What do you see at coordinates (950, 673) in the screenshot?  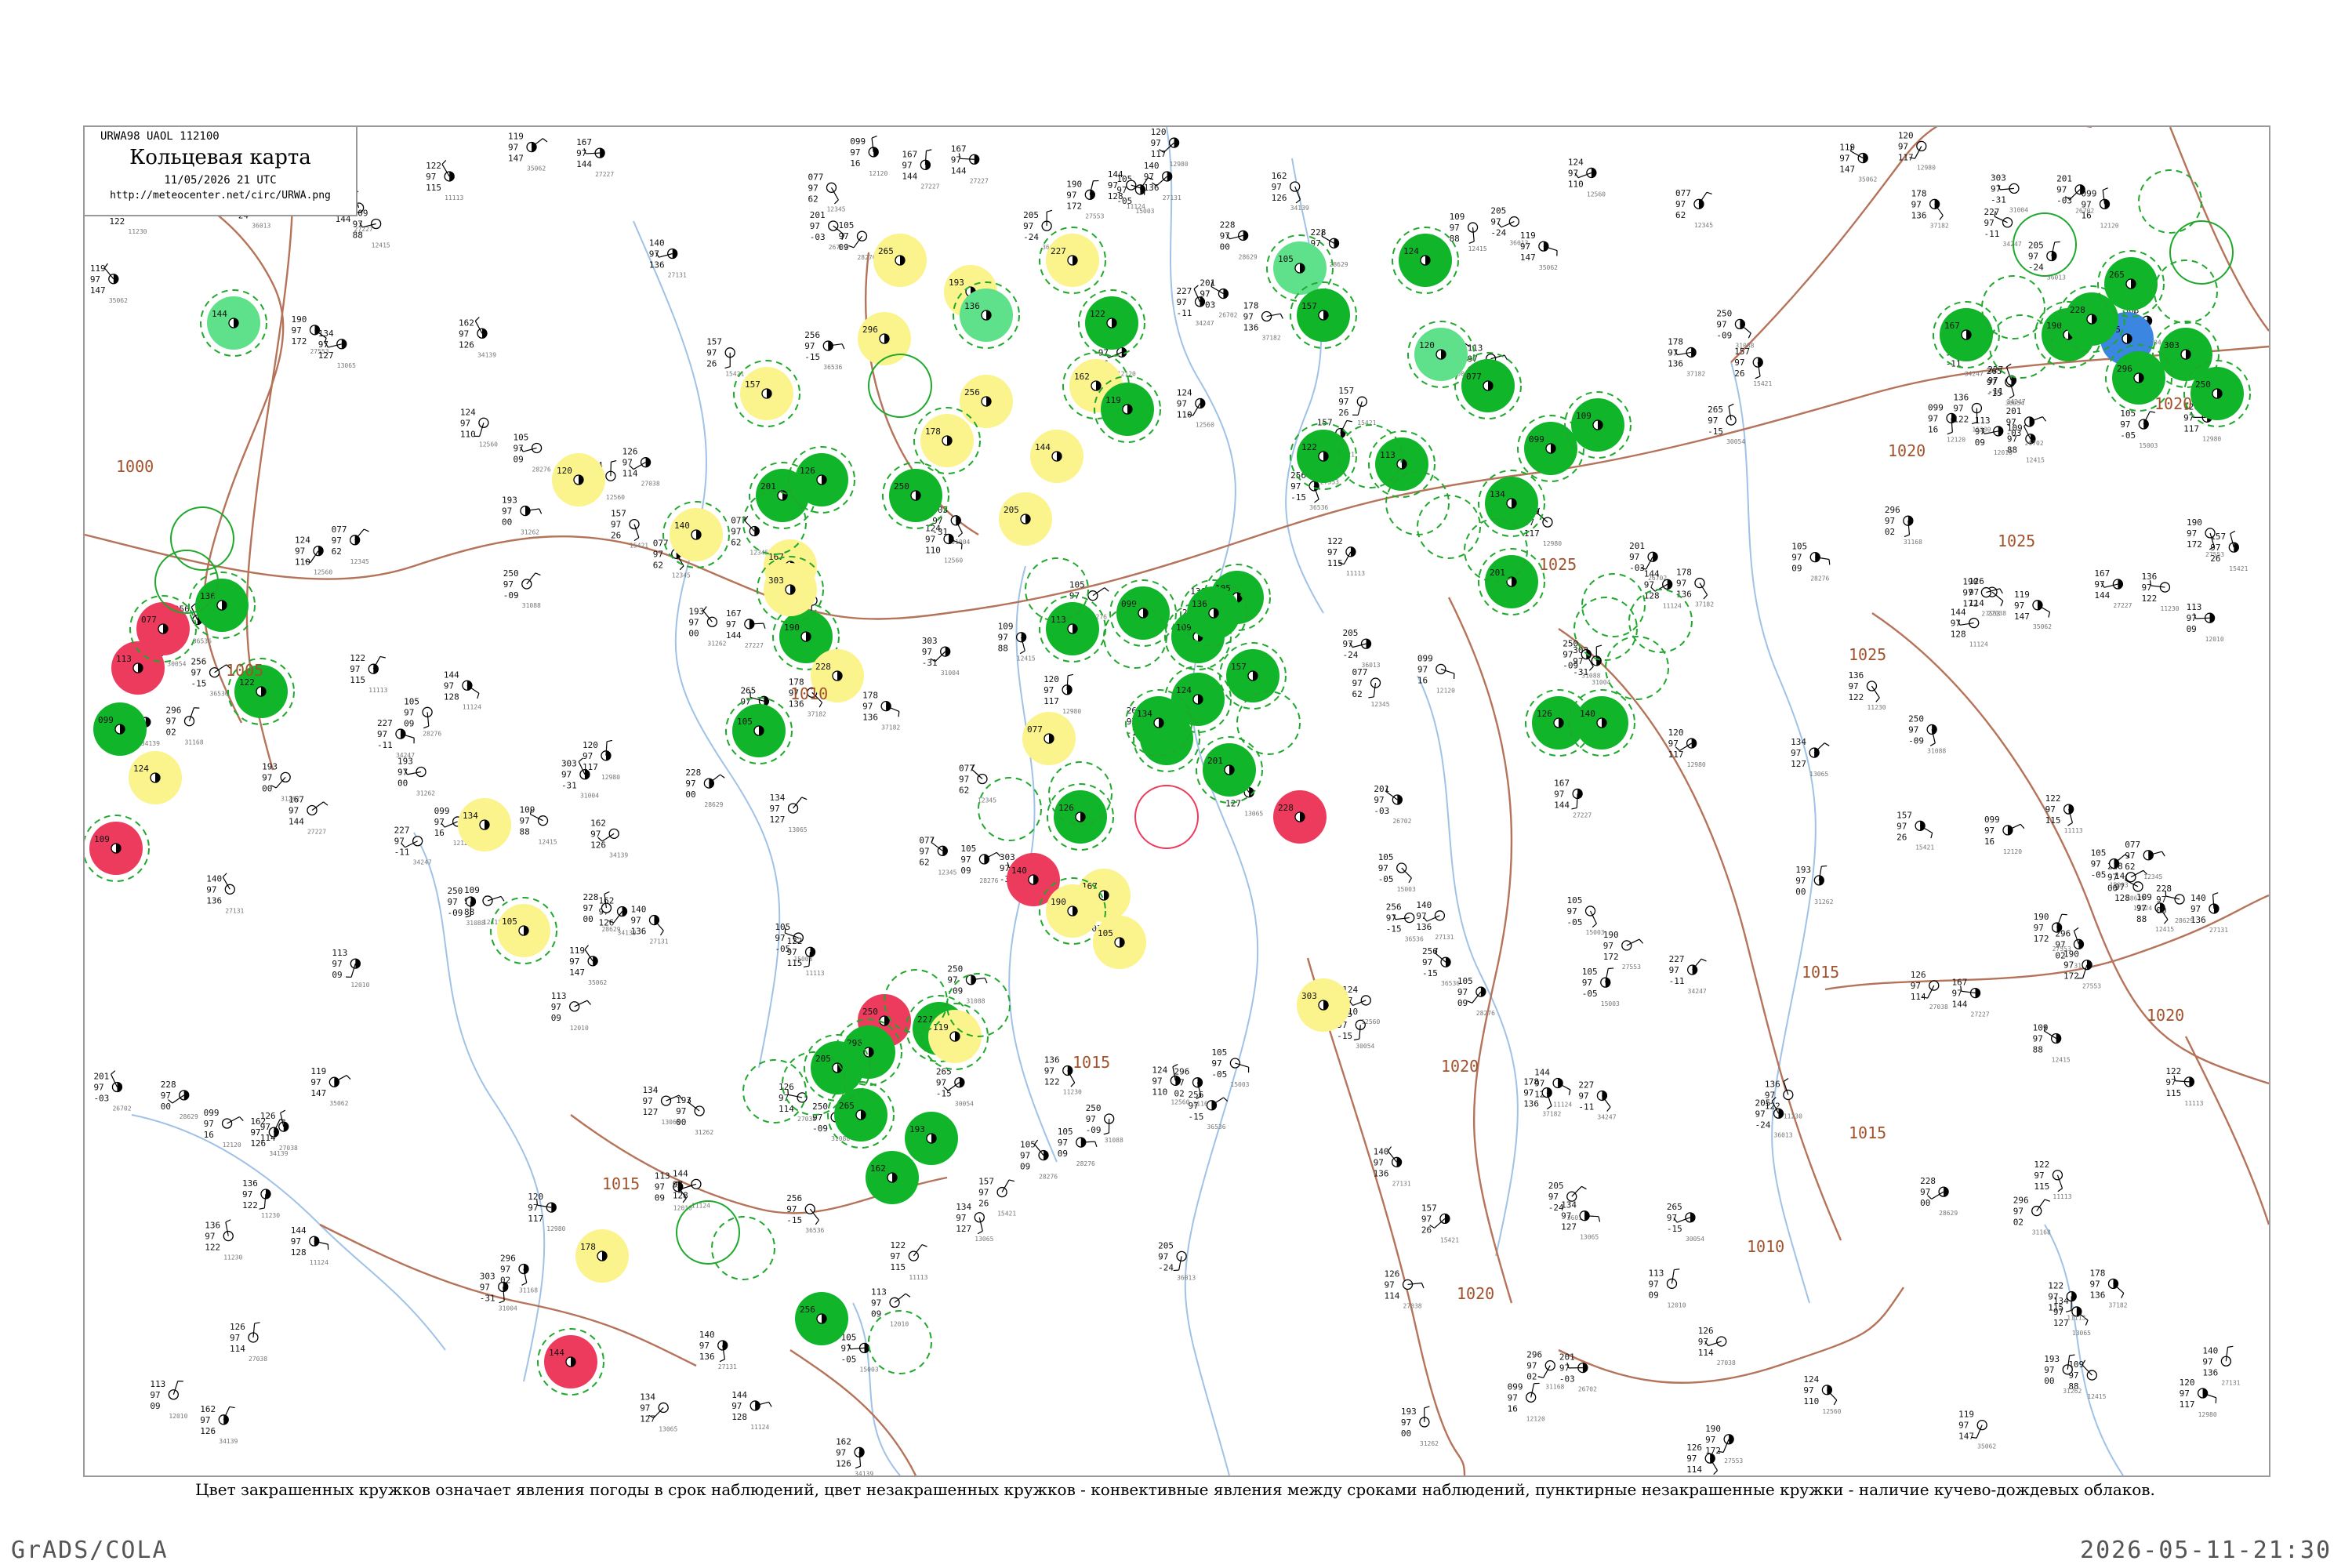 I see `station-id: 31004` at bounding box center [950, 673].